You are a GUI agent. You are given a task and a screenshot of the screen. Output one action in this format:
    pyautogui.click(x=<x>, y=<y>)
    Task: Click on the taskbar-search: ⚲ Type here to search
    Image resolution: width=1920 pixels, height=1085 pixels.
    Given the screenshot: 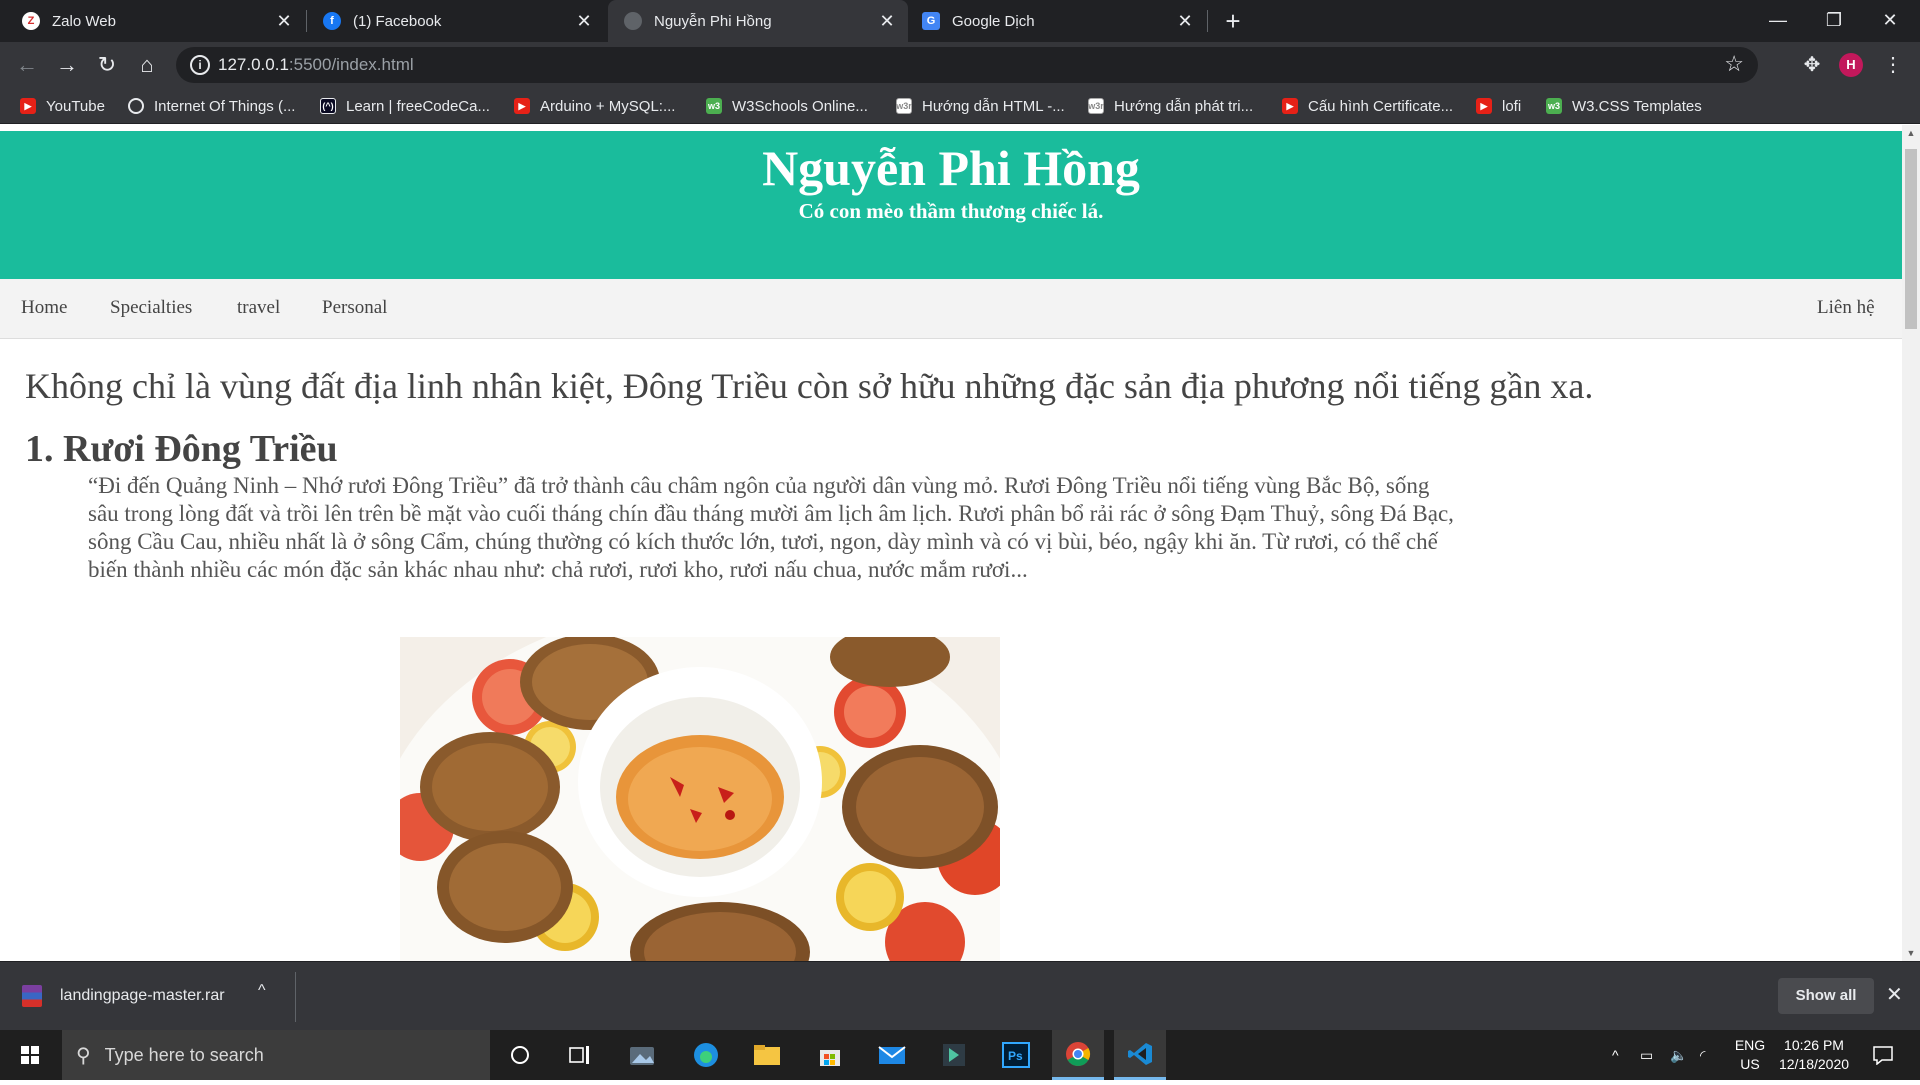 What is the action you would take?
    pyautogui.click(x=276, y=1055)
    